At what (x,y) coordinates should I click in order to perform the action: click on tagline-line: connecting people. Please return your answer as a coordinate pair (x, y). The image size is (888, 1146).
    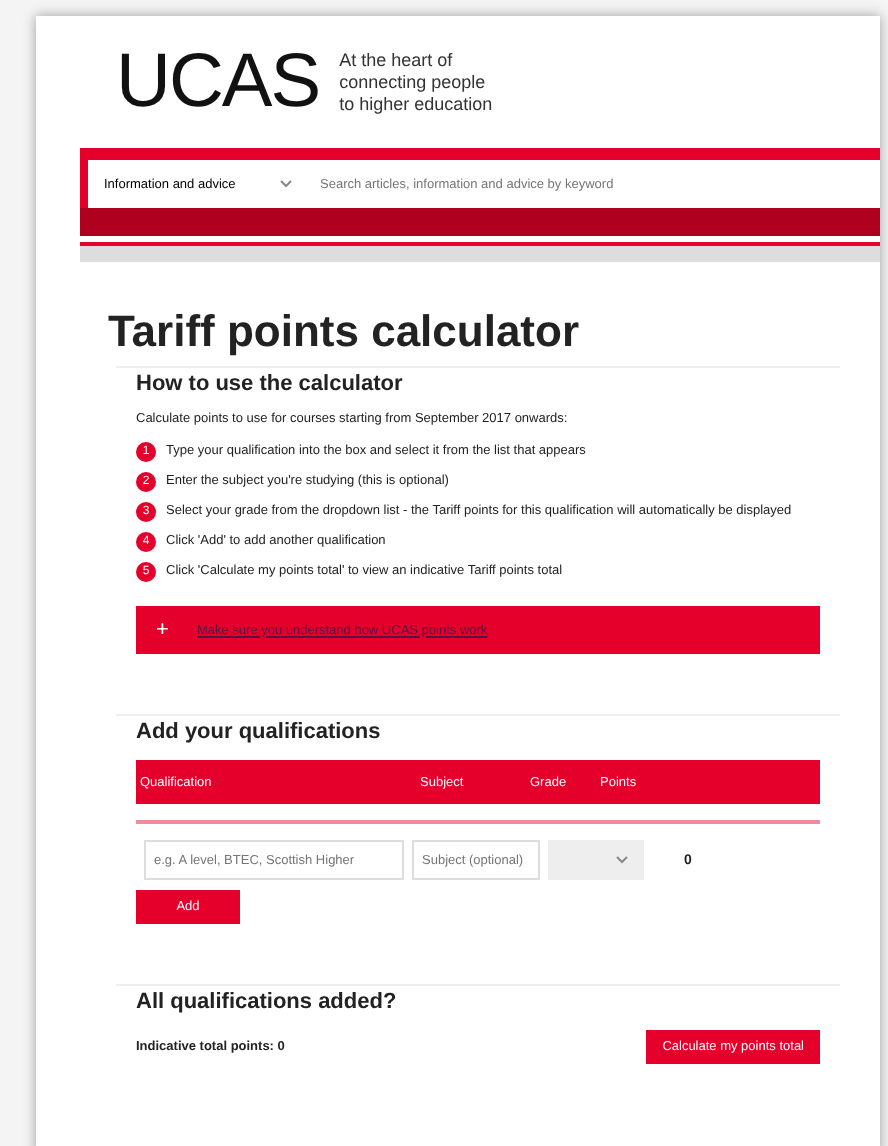
    Looking at the image, I should click on (413, 82).